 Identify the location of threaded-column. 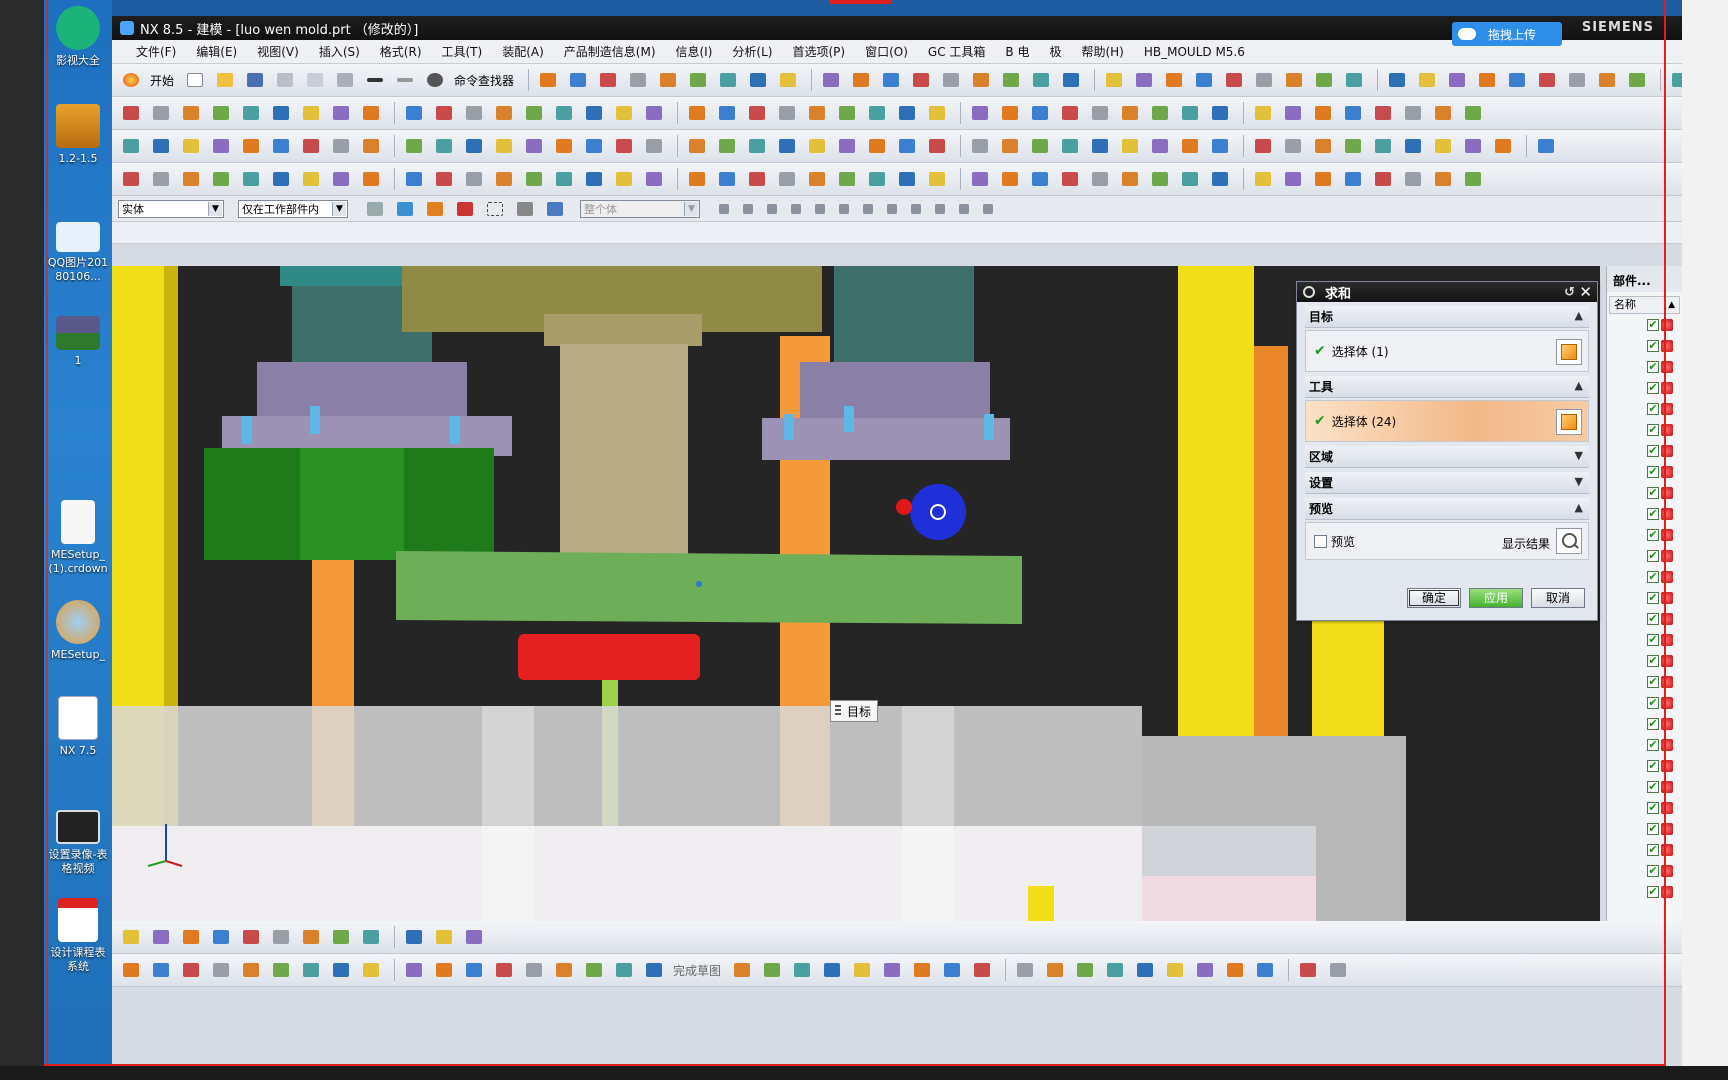
(904, 321).